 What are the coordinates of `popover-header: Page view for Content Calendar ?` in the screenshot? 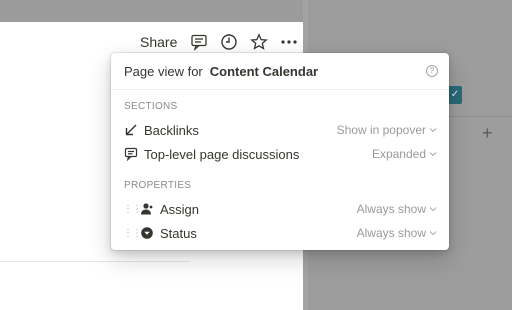 It's located at (280, 71).